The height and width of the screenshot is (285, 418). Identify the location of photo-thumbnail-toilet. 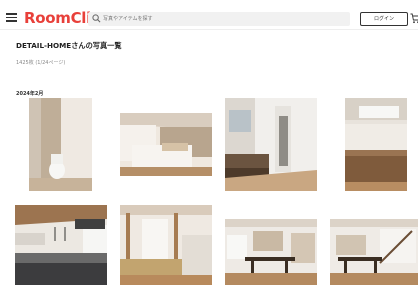
(60, 144).